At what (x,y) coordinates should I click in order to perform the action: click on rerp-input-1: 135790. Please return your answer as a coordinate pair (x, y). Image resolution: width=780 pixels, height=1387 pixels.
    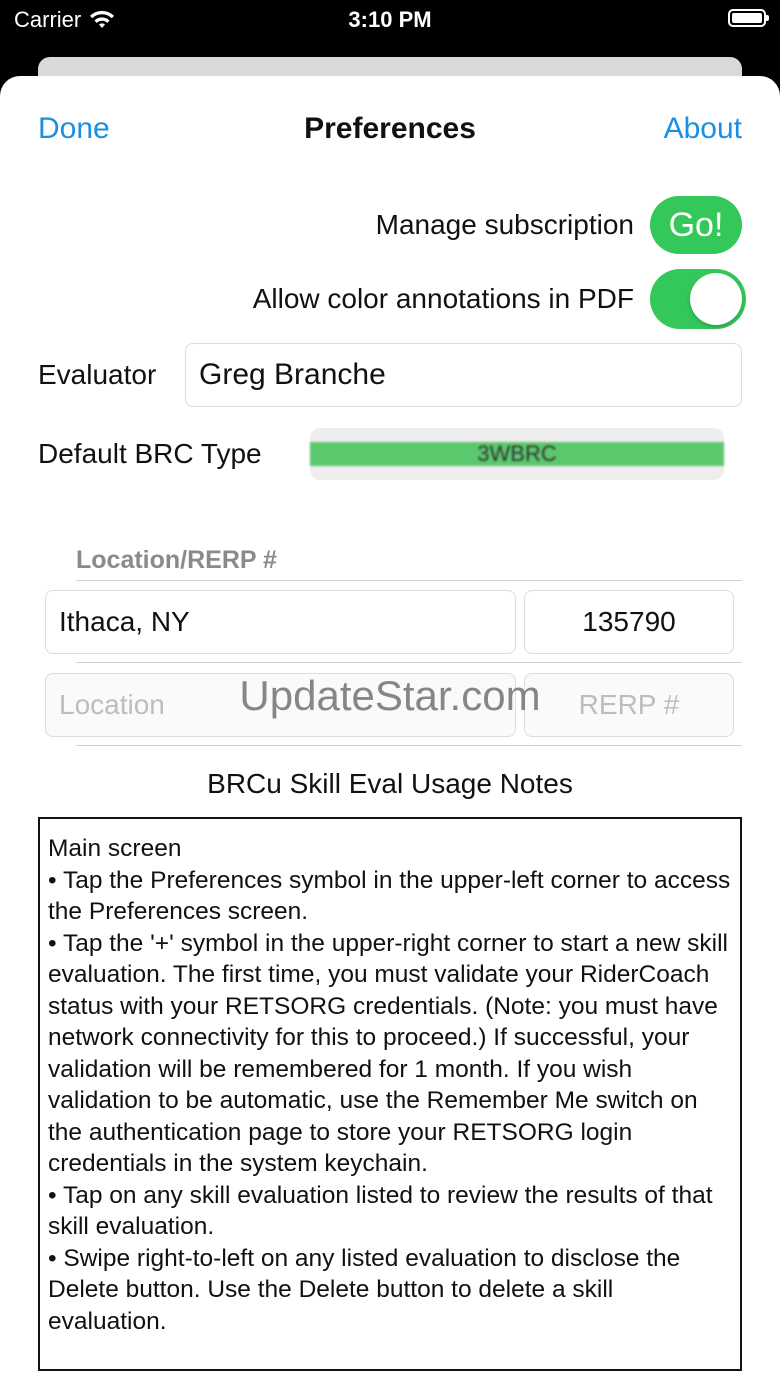
    Looking at the image, I should click on (629, 622).